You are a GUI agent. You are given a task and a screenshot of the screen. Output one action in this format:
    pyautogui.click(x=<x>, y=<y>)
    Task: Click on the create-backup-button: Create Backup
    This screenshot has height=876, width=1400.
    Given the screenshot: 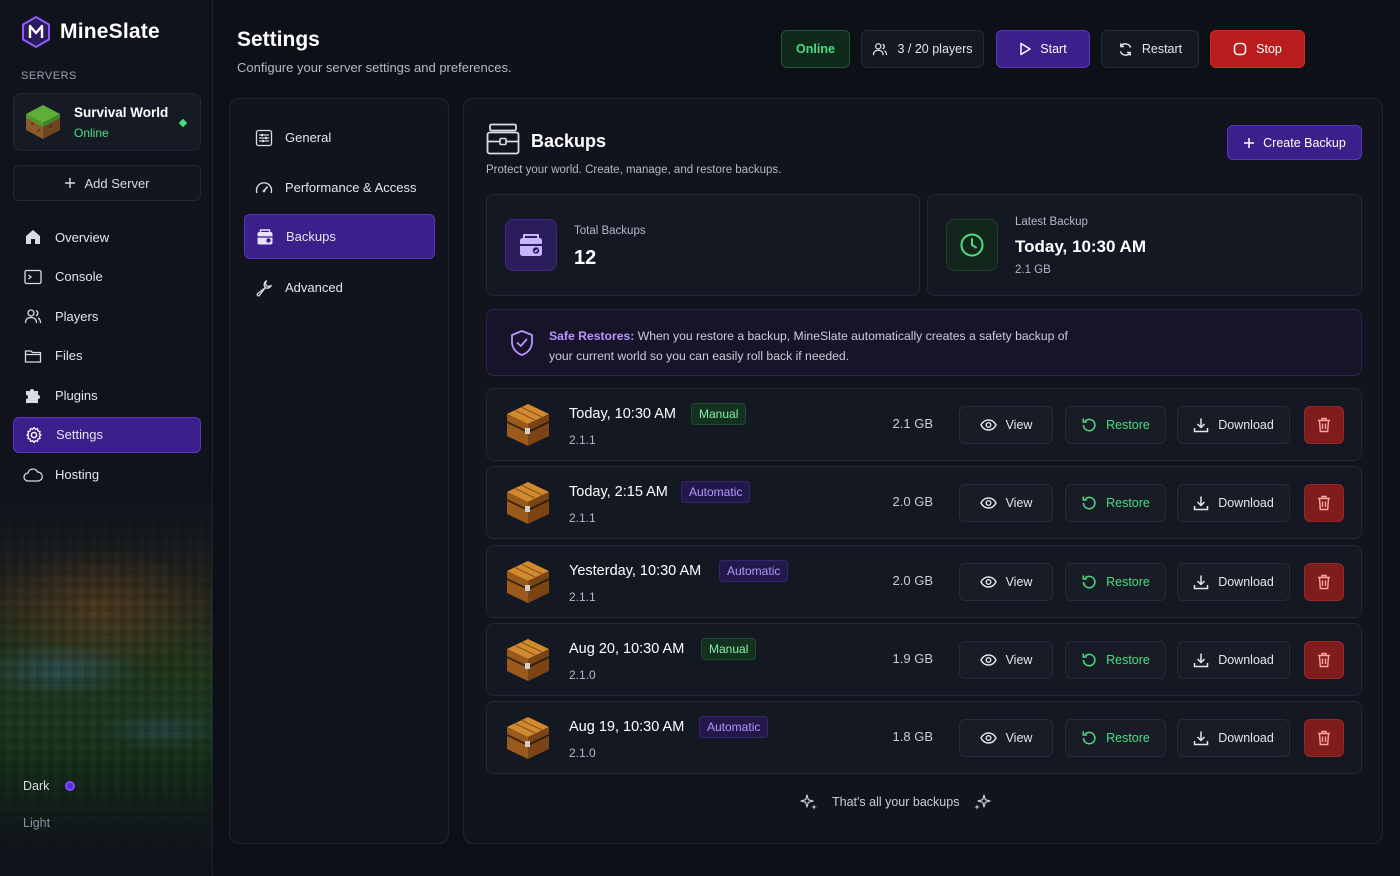 What is the action you would take?
    pyautogui.click(x=1294, y=142)
    